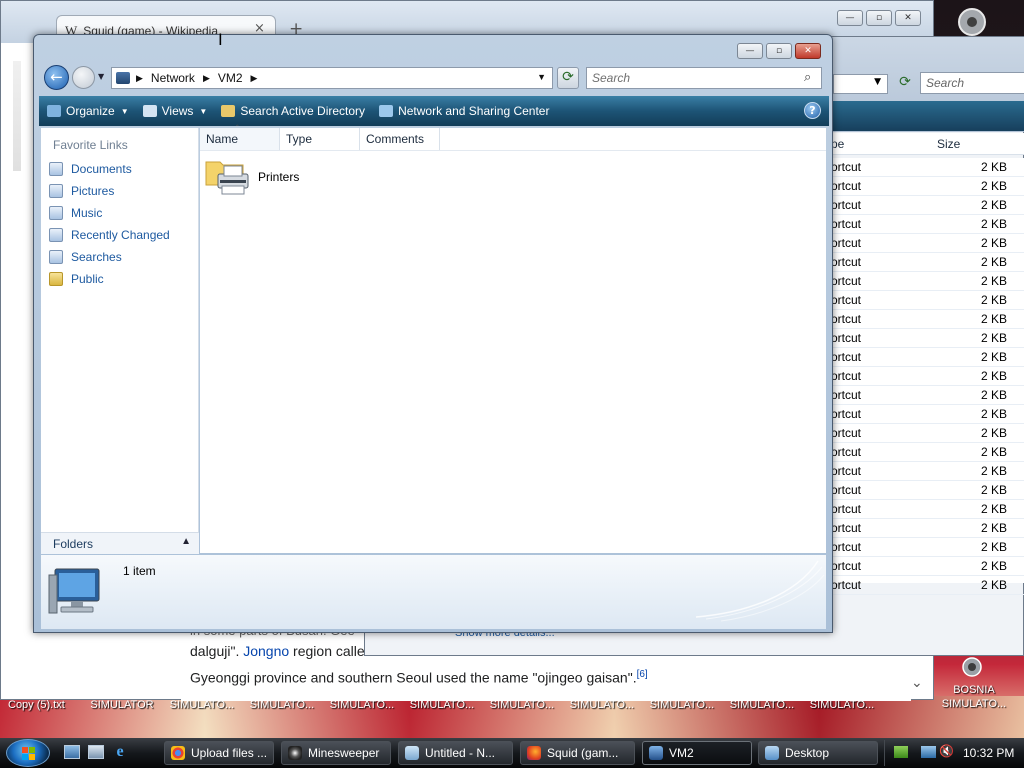  I want to click on switch-windows-icon, so click(96, 752).